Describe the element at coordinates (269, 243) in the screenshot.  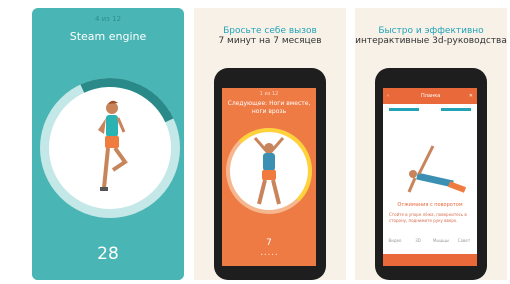
I see `countdown-number: 7` at that location.